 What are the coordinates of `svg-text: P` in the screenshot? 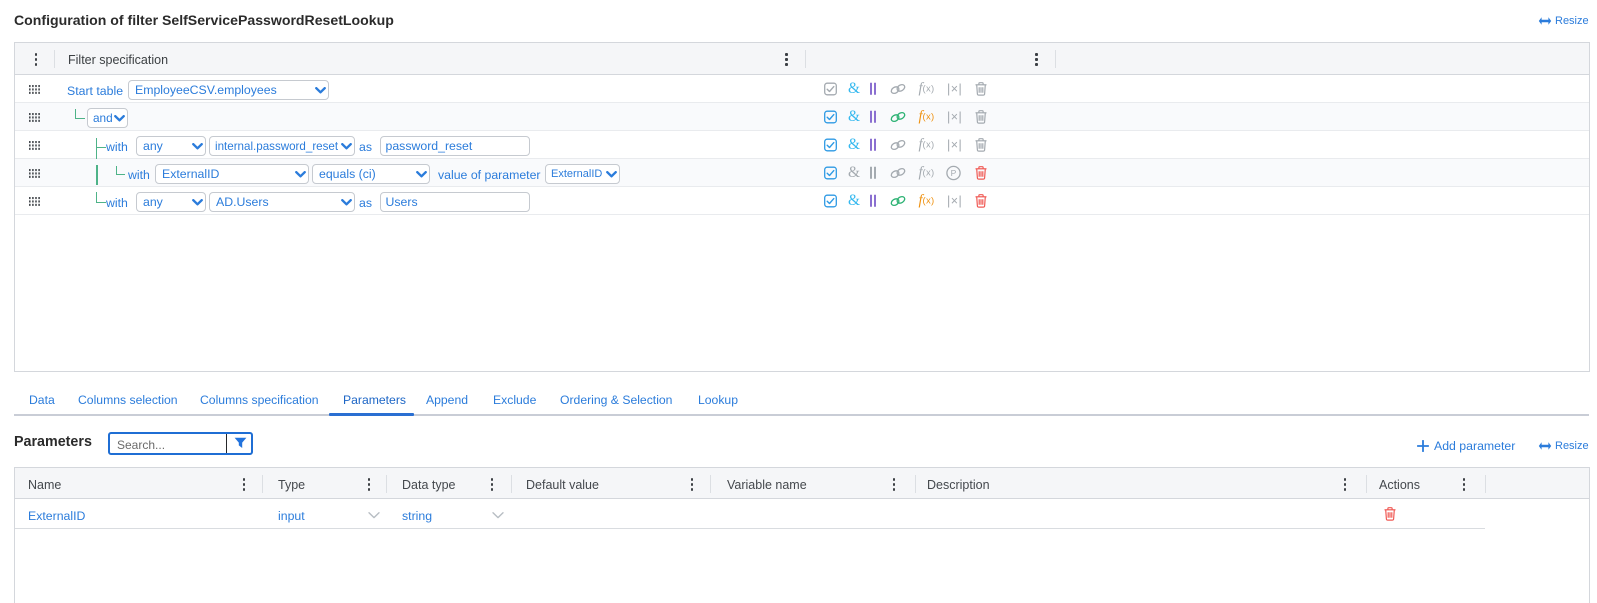 It's located at (954, 173).